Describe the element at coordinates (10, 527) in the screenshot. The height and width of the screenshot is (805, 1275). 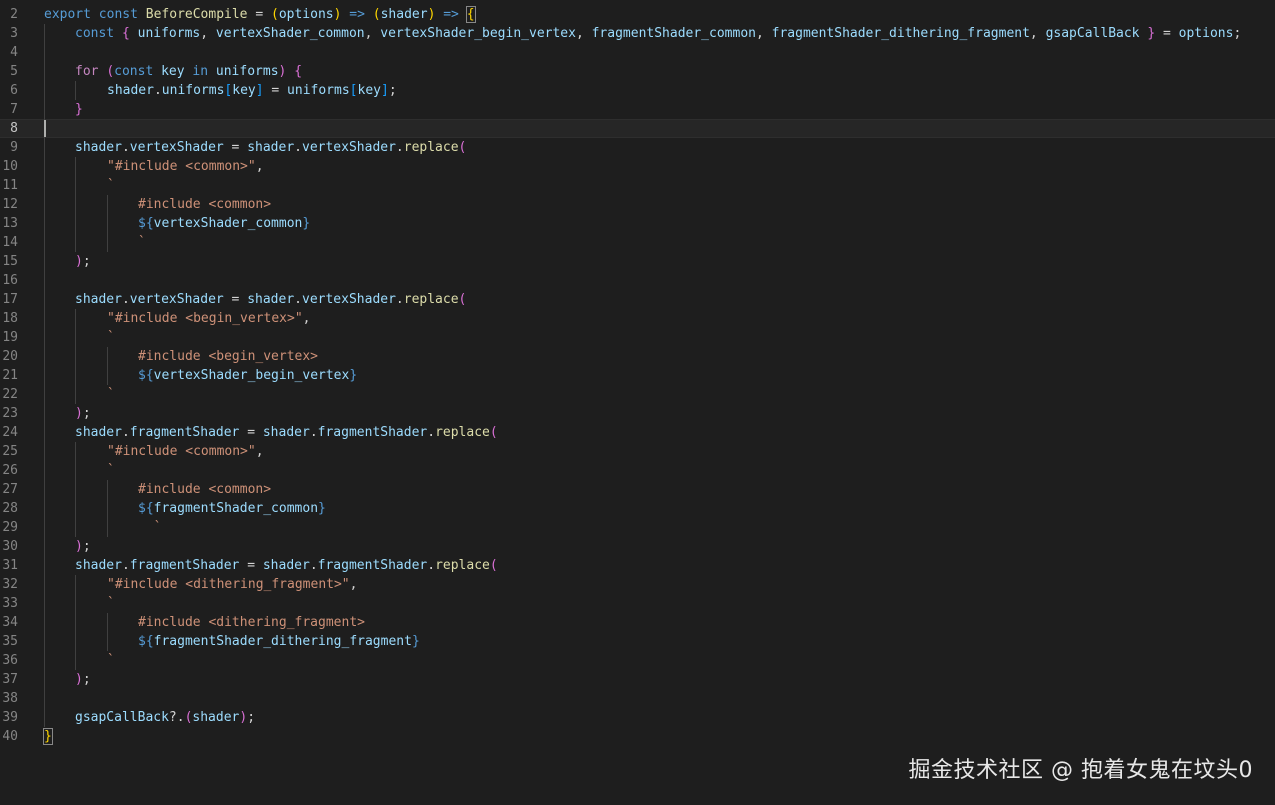
I see `line-number: 29` at that location.